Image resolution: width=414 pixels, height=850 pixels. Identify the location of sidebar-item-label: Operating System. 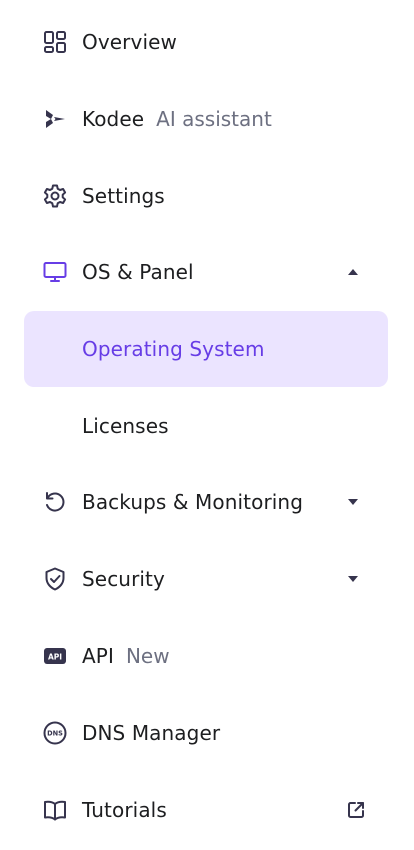
(173, 349).